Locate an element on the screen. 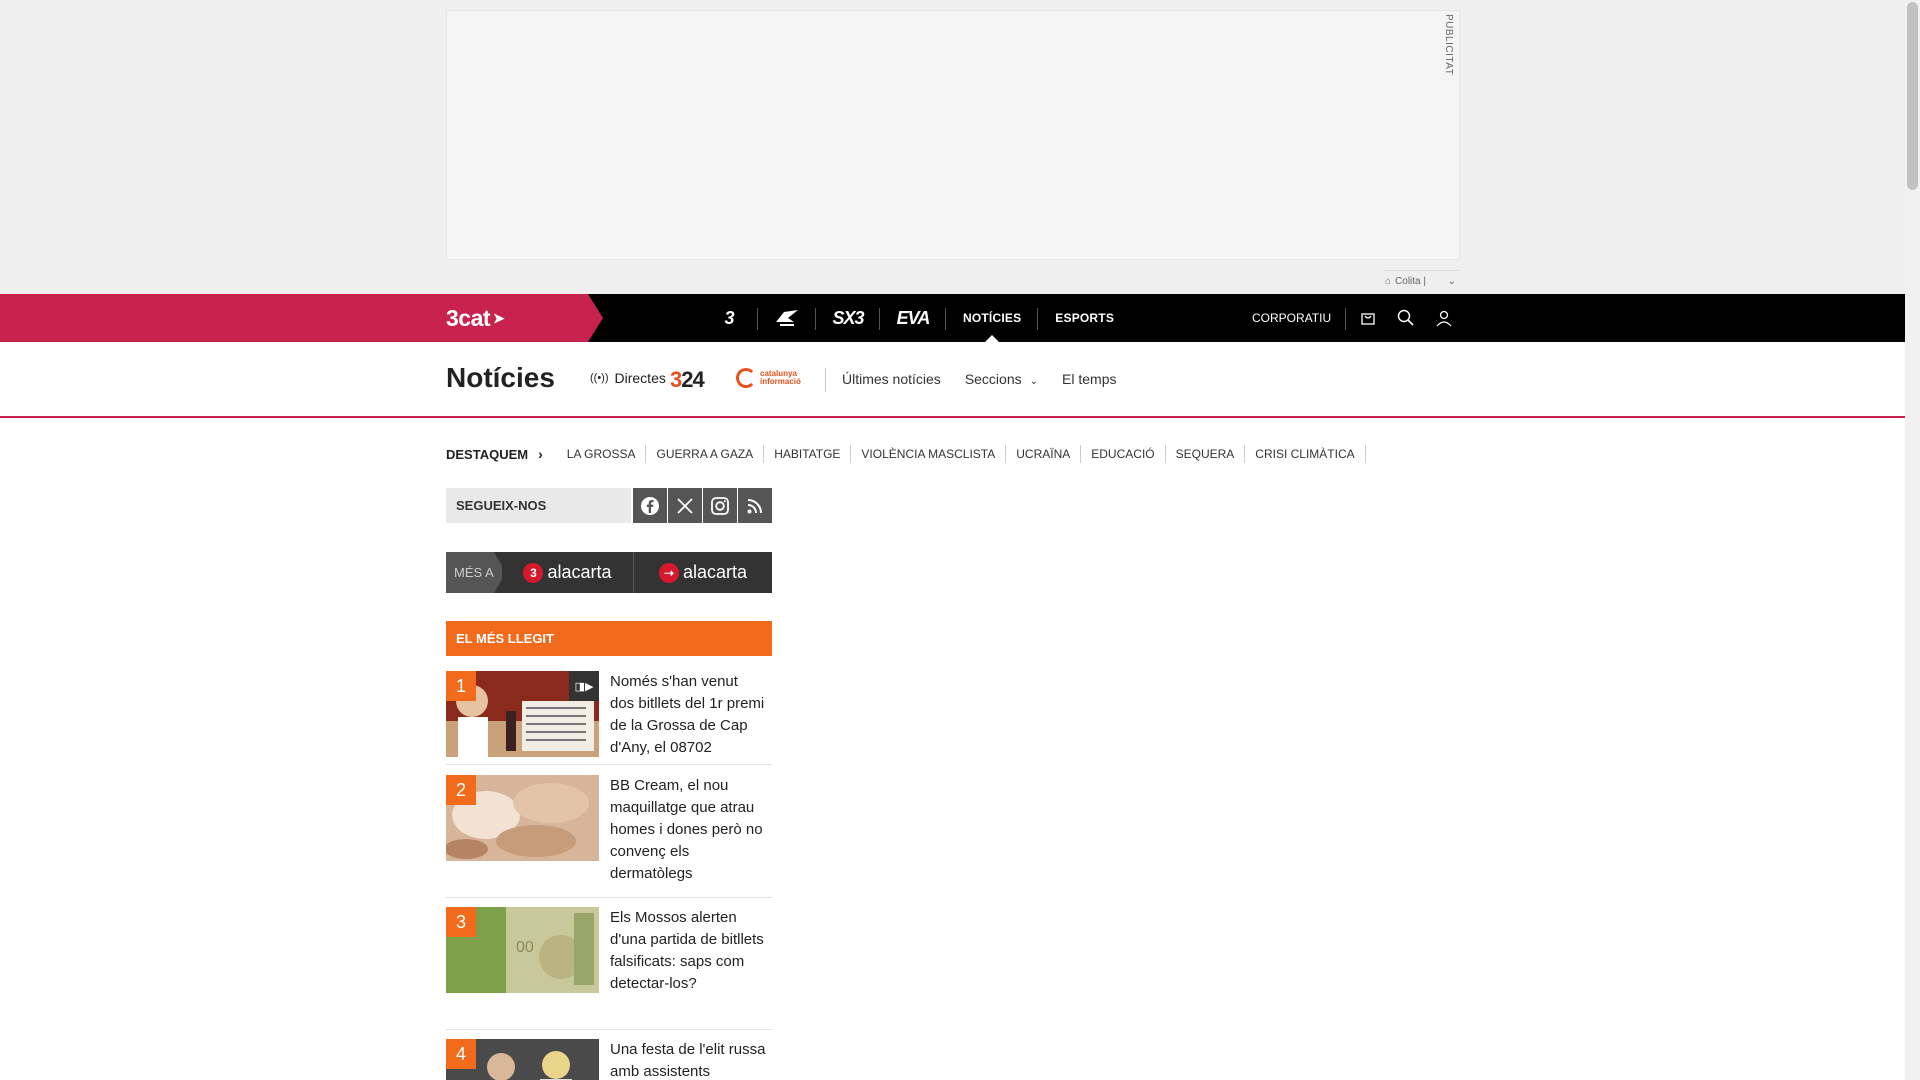  follow-widget: SEGUEIX-NOS is located at coordinates (609, 505).